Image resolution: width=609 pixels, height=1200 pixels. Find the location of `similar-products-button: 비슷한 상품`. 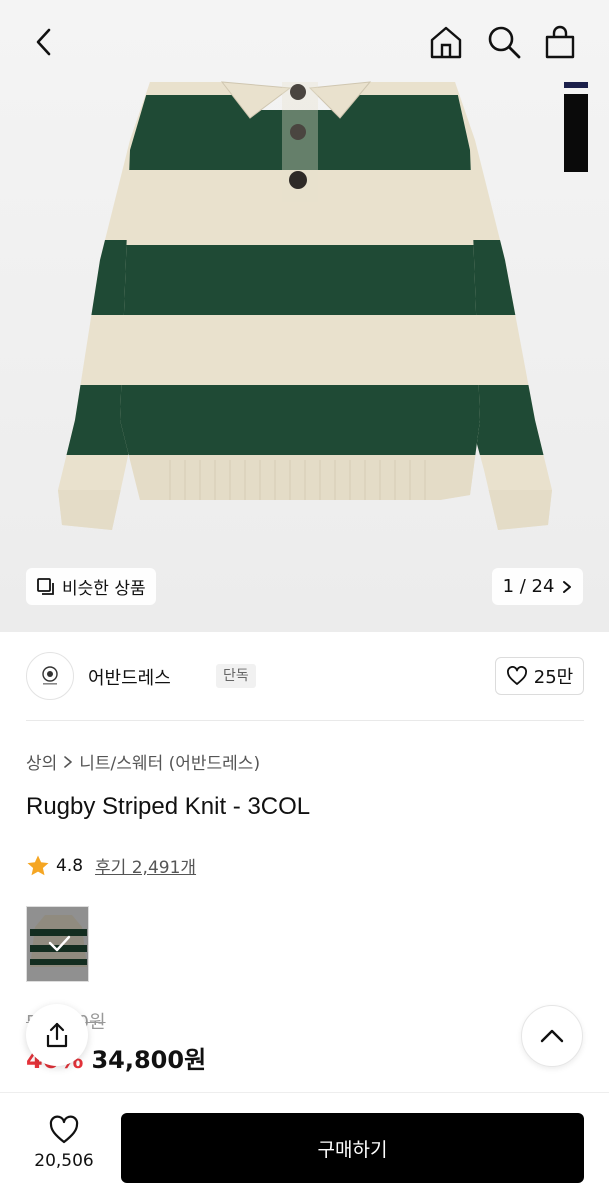

similar-products-button: 비슷한 상품 is located at coordinates (91, 586).